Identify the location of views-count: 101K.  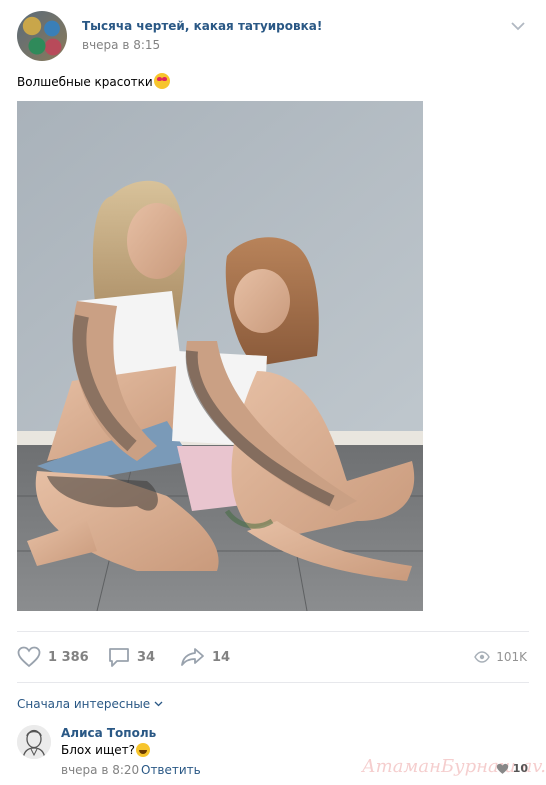
(511, 657).